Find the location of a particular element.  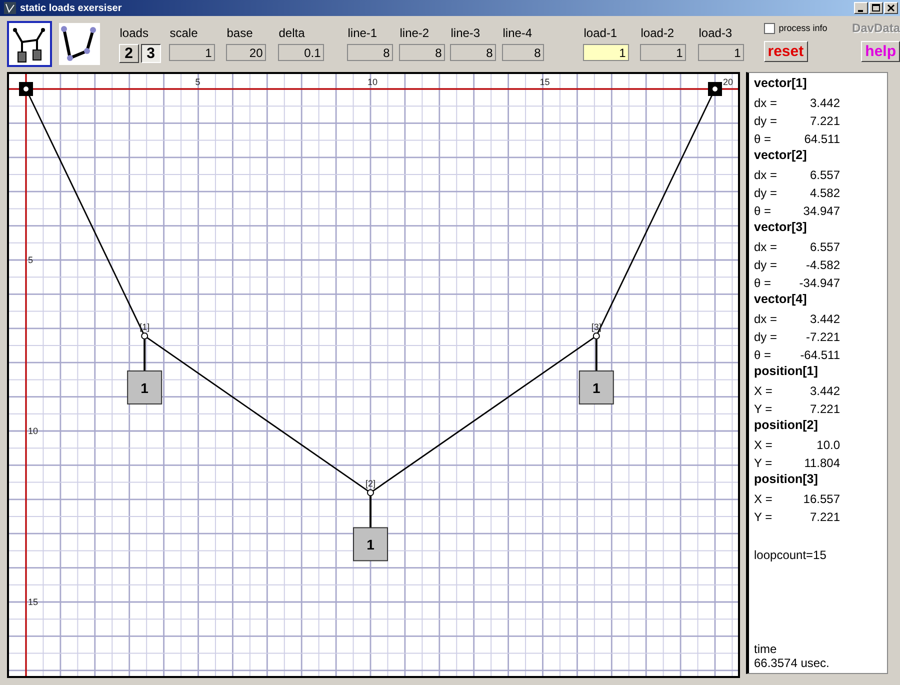

field-label: delta is located at coordinates (292, 33).